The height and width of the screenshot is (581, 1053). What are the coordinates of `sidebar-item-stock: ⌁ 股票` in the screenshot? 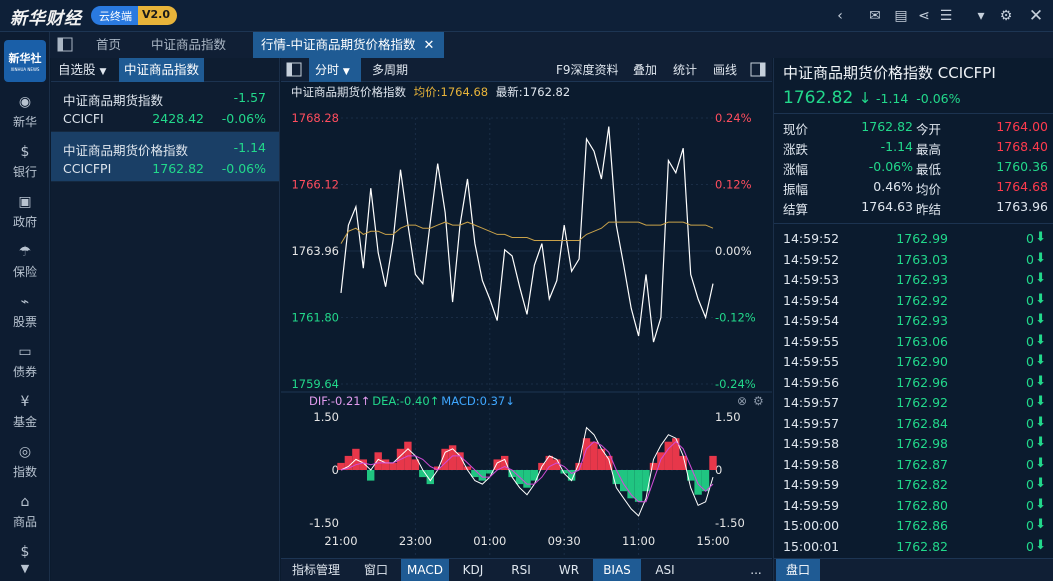 It's located at (25, 312).